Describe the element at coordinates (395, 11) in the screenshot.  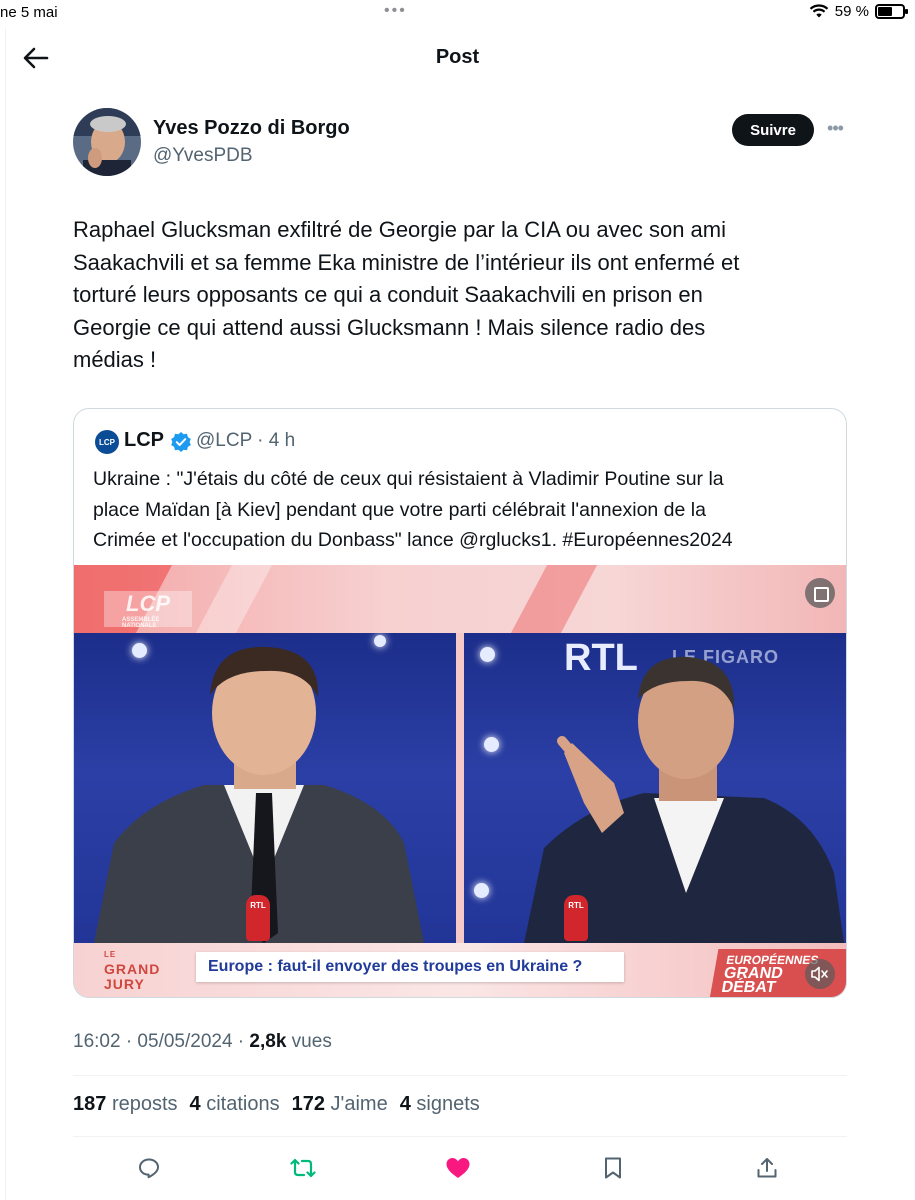
I see `multitasking-dots: •••` at that location.